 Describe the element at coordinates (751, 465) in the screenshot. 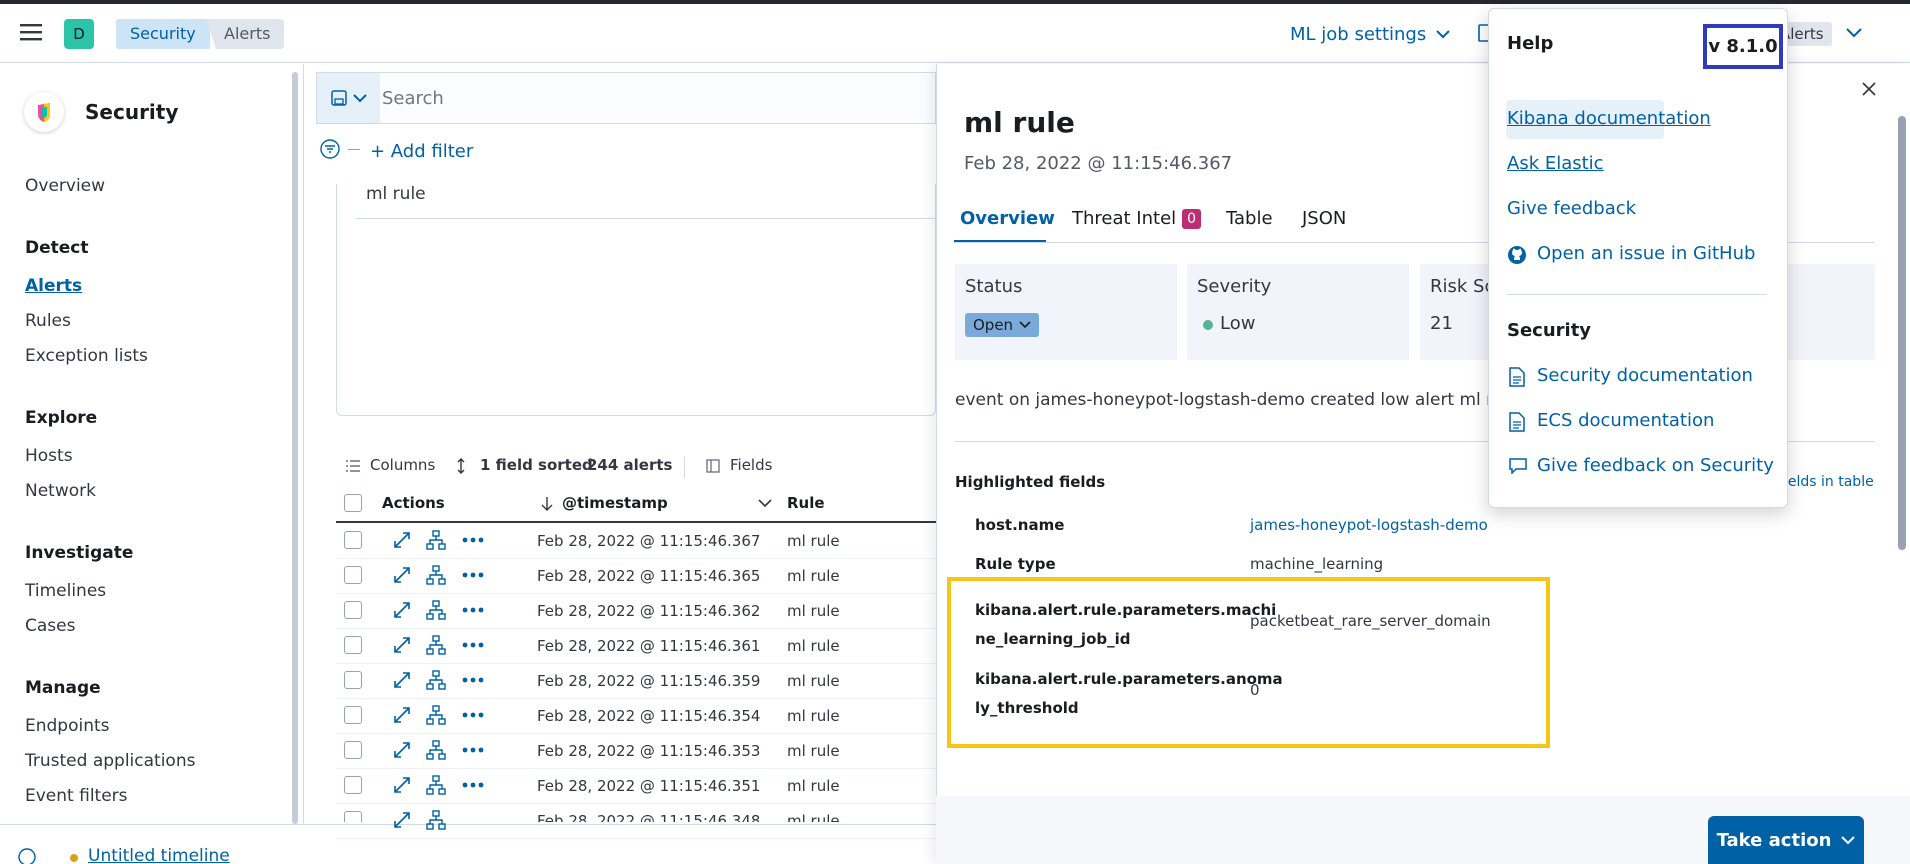

I see `fields-button: Fields` at that location.